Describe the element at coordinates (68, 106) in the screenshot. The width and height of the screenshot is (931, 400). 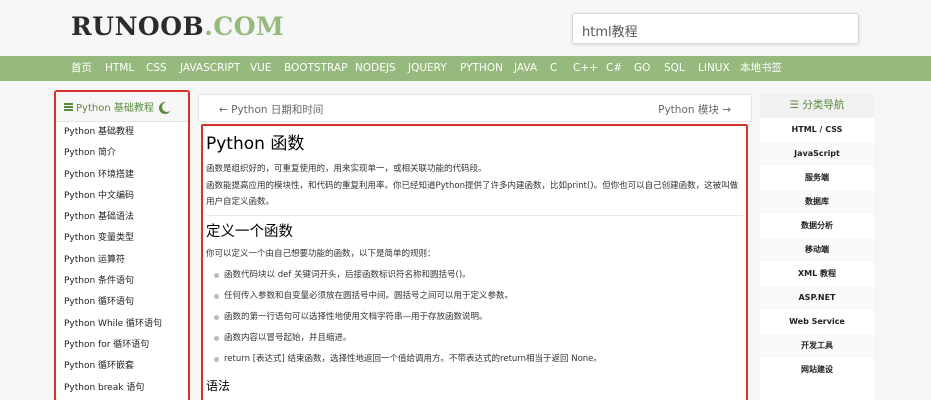
I see `list-icon` at that location.